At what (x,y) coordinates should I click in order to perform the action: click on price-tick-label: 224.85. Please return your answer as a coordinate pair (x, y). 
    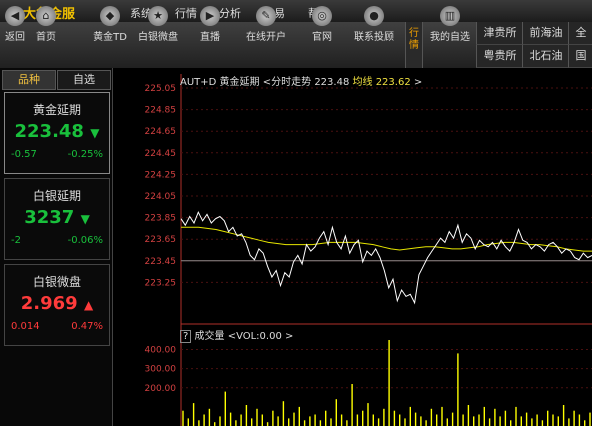
    Looking at the image, I should click on (161, 111).